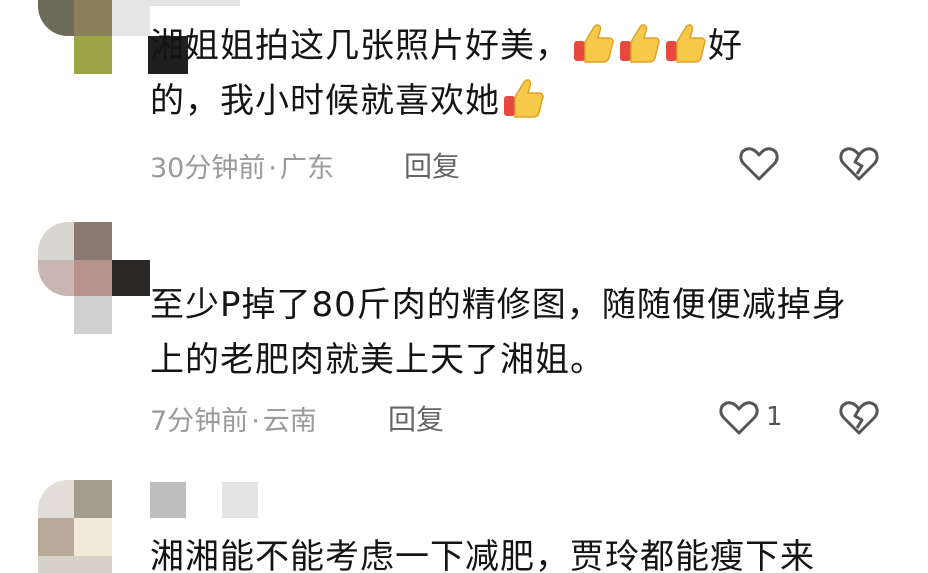 The image size is (928, 573). What do you see at coordinates (360, 46) in the screenshot?
I see `comment-line: 湘姐姐拍这几张照片好美，` at bounding box center [360, 46].